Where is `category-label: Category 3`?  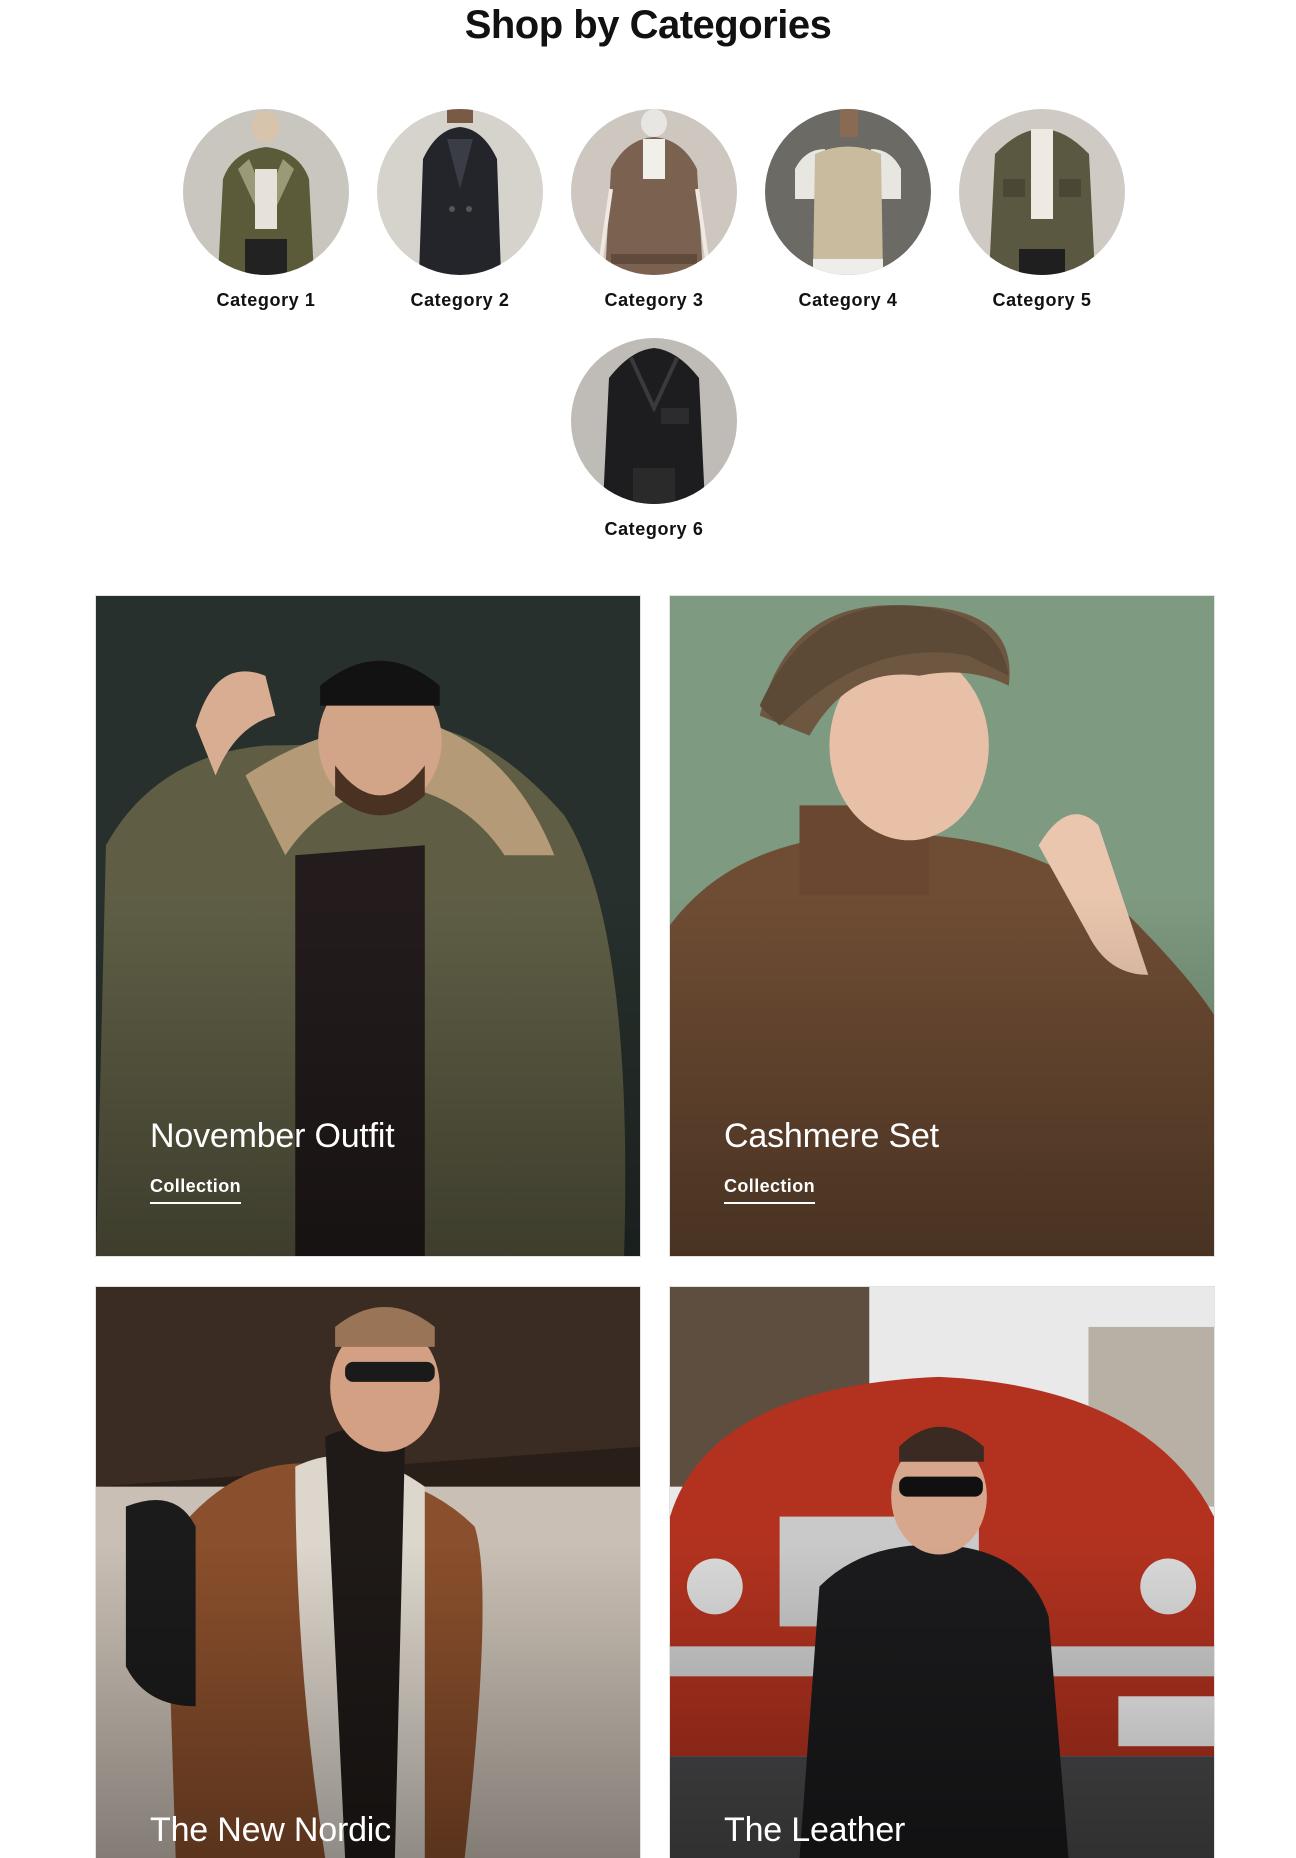
category-label: Category 3 is located at coordinates (654, 300).